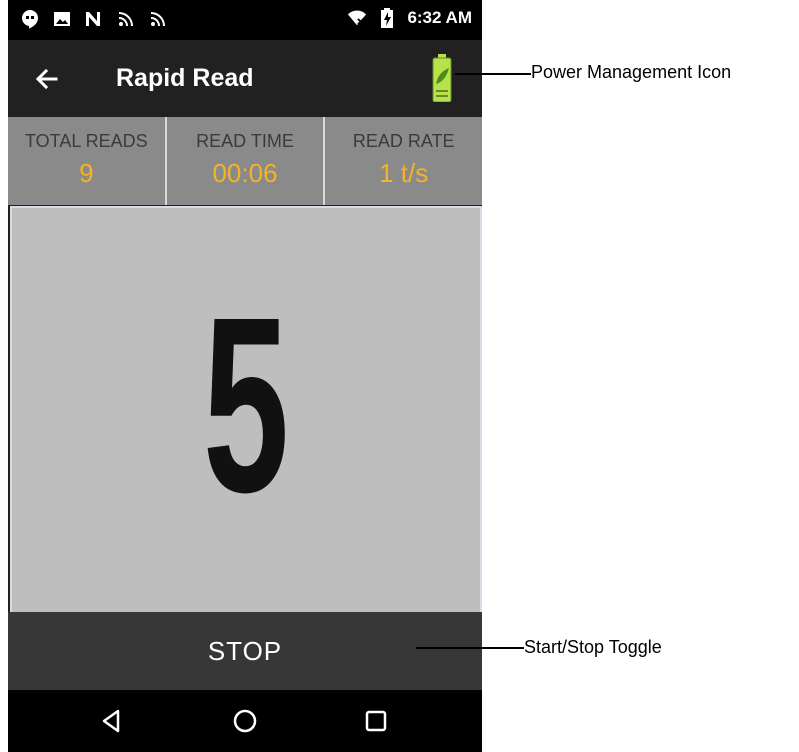 Image resolution: width=799 pixels, height=752 pixels. I want to click on home-circle-icon, so click(245, 721).